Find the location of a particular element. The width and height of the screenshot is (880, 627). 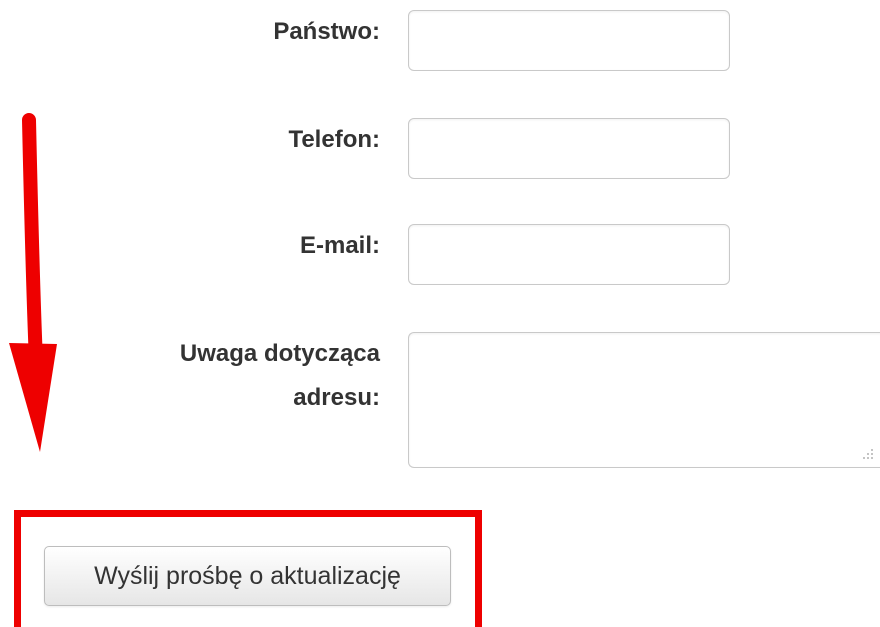

email-label: E-mail: is located at coordinates (339, 245).